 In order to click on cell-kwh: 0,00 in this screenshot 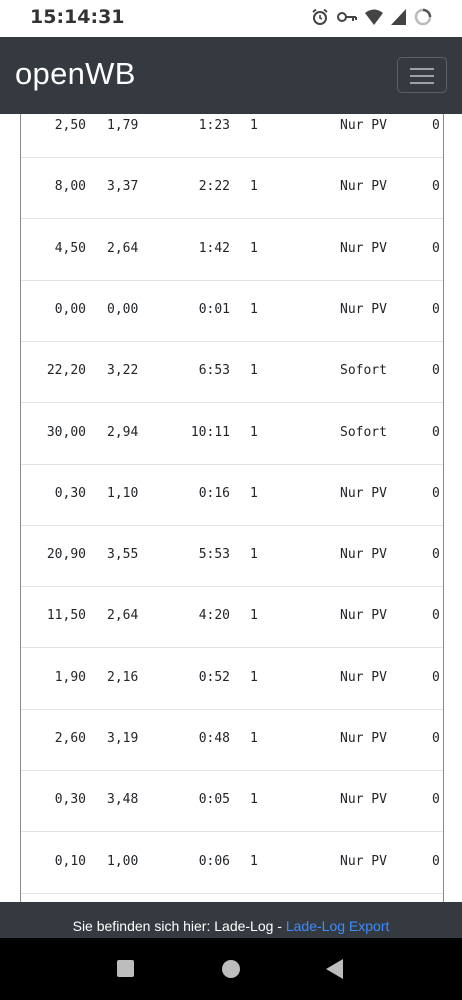, I will do `click(70, 309)`.